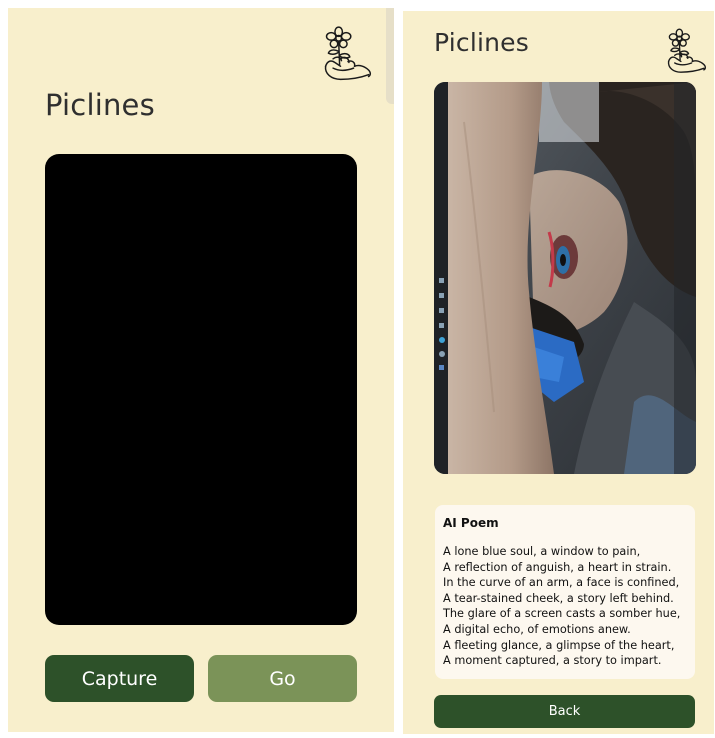  What do you see at coordinates (542, 551) in the screenshot?
I see `poem-line: A lone blue soul, a window to pain,` at bounding box center [542, 551].